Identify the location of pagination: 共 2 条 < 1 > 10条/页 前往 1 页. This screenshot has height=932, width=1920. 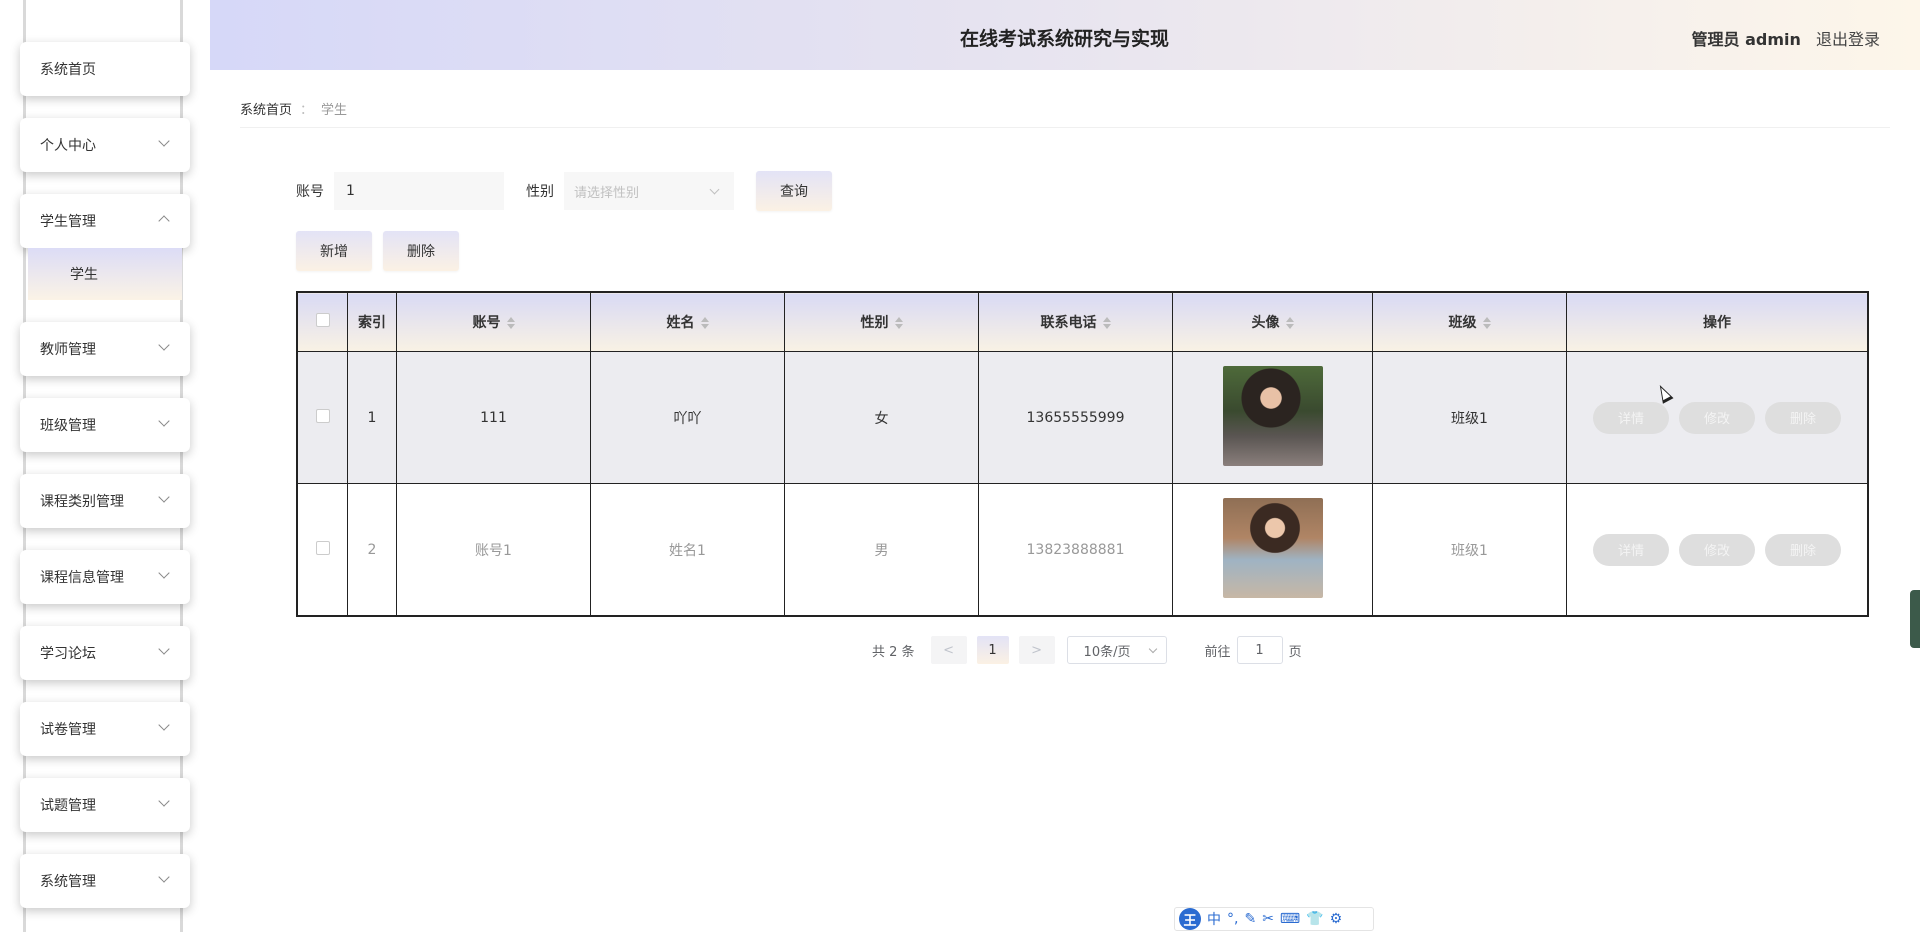
(1087, 650).